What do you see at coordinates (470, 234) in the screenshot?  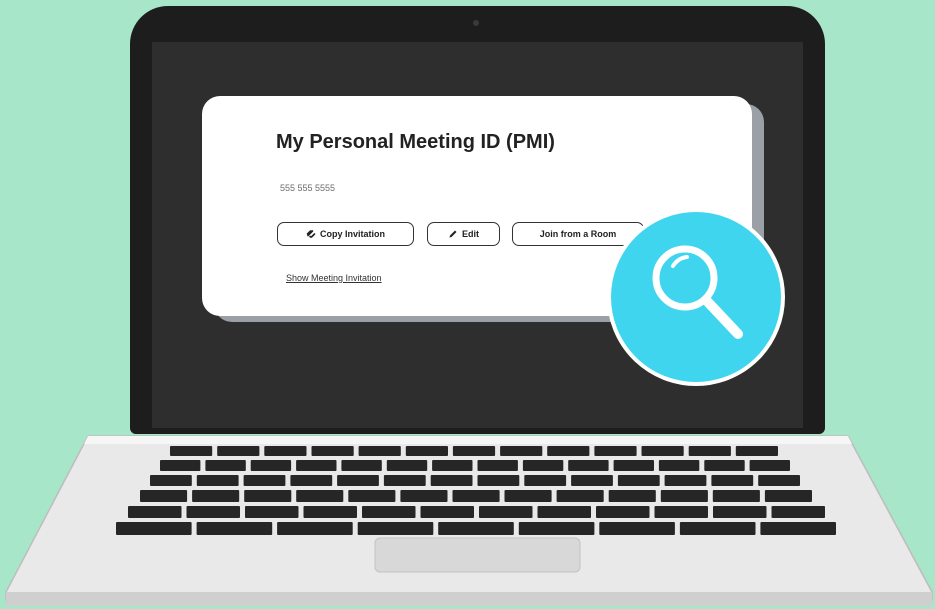 I see `edit-label: Edit` at bounding box center [470, 234].